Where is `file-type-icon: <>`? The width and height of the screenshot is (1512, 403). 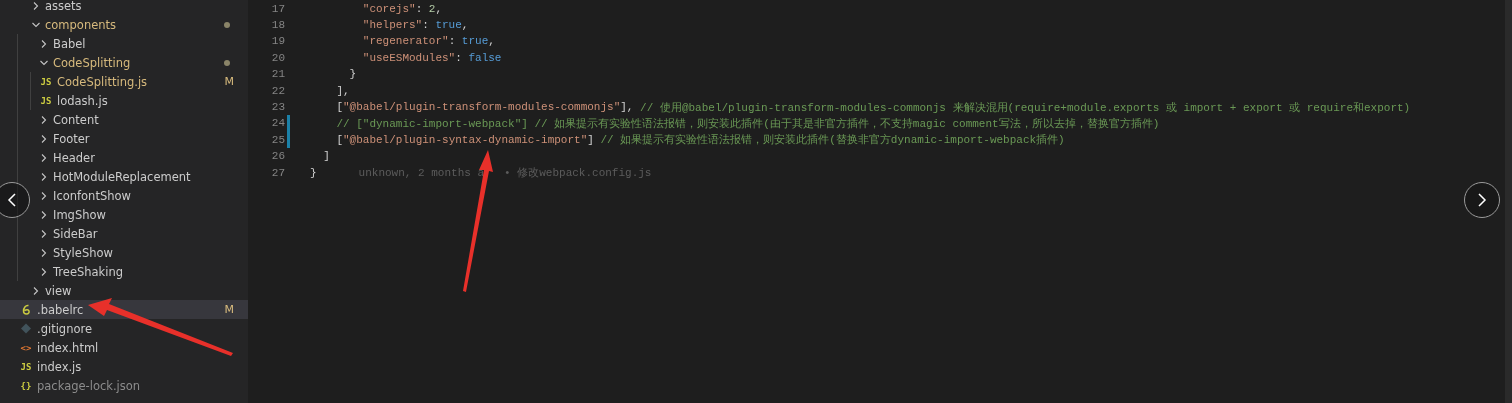
file-type-icon: <> is located at coordinates (26, 347).